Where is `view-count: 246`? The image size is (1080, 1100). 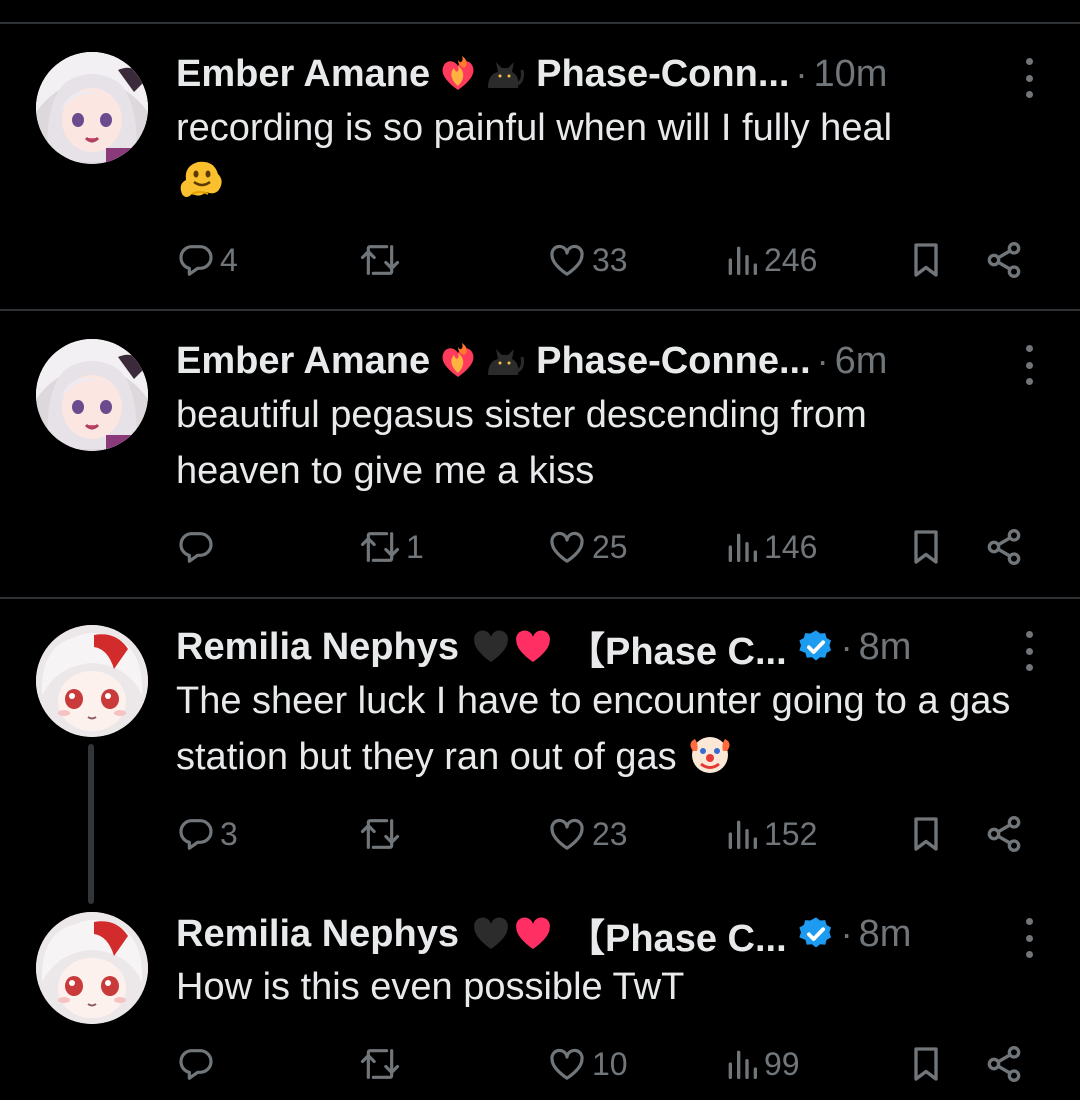 view-count: 246 is located at coordinates (791, 259).